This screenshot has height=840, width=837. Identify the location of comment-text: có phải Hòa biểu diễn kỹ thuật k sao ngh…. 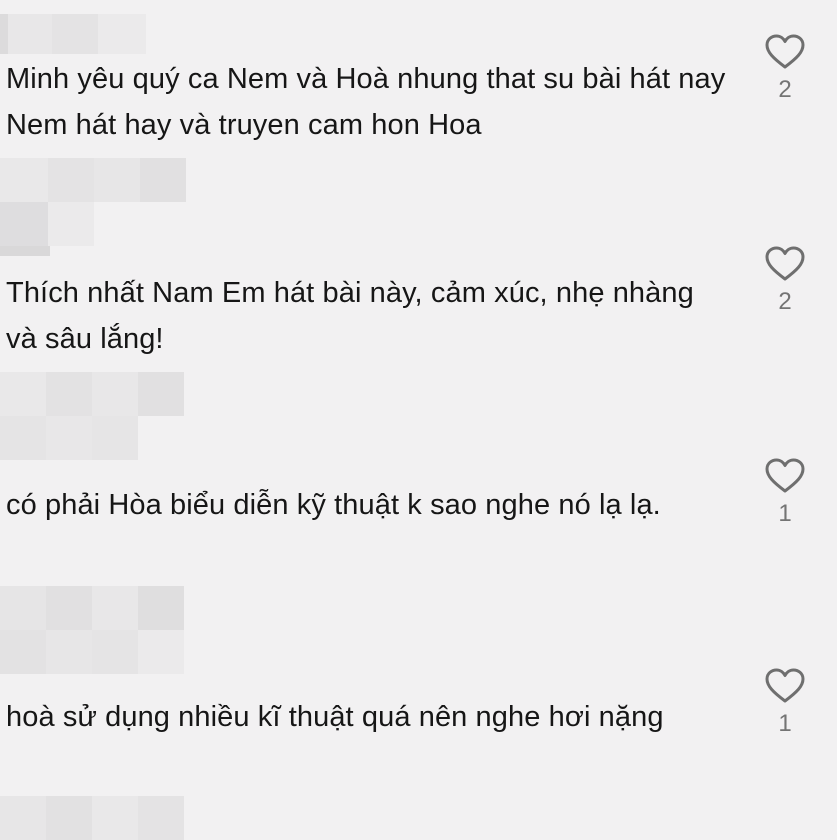
(333, 505).